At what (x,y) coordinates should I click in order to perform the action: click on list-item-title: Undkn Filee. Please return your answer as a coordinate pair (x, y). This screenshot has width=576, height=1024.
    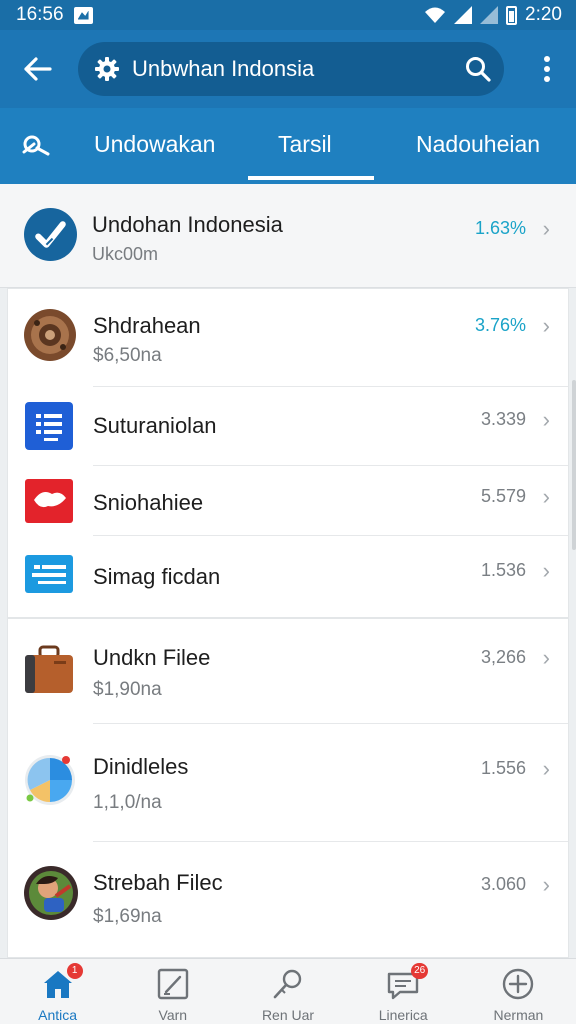
    Looking at the image, I should click on (152, 657).